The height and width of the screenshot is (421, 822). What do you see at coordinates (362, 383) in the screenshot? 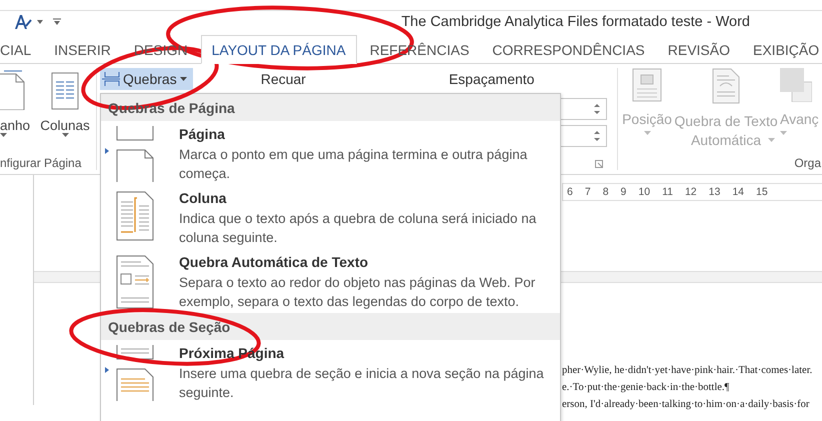
I see `menu-item-description: Insere uma quebra de seção e inicia a nova seção na página seguinte.` at bounding box center [362, 383].